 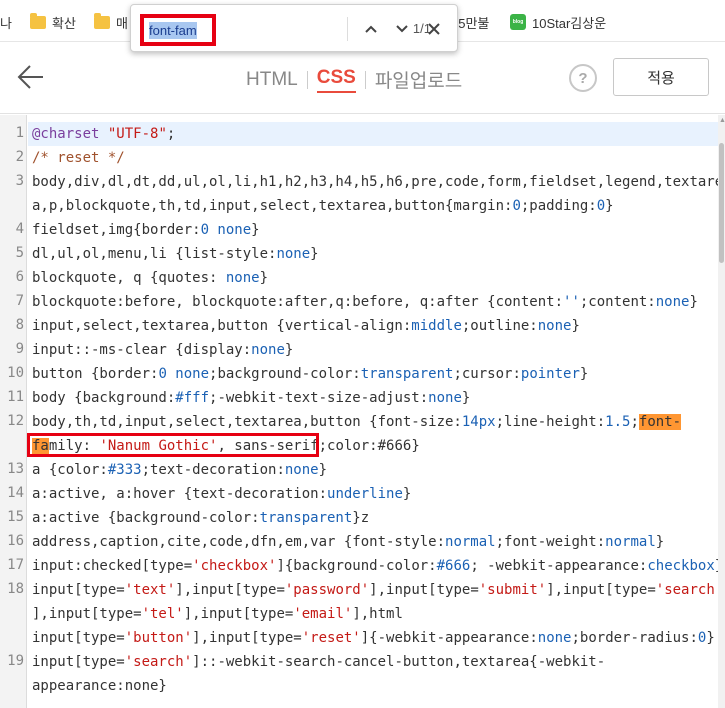 I want to click on code-line: @charset "UTF-8";, so click(x=104, y=134).